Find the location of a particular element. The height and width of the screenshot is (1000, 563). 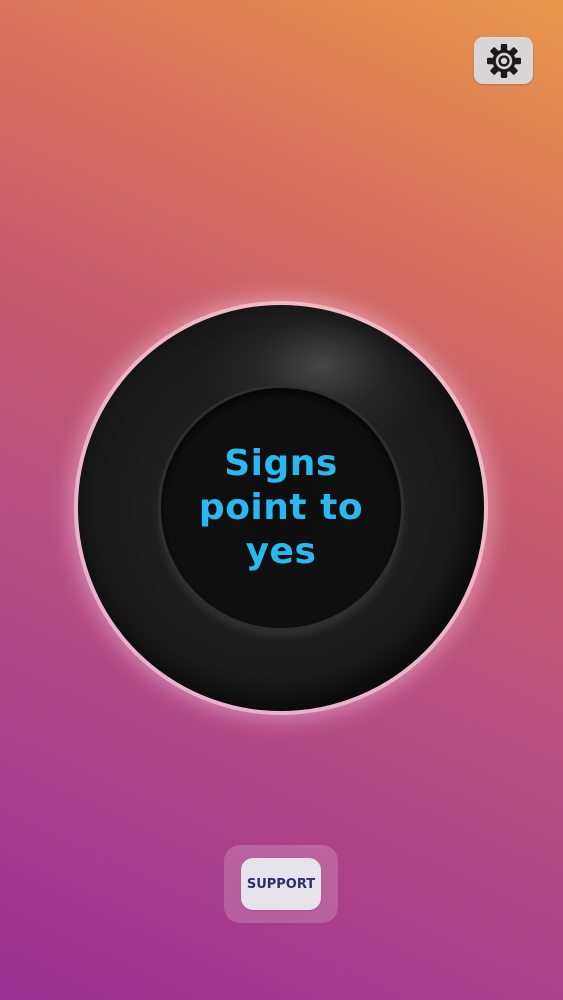

support-button: SUPPORT is located at coordinates (281, 884).